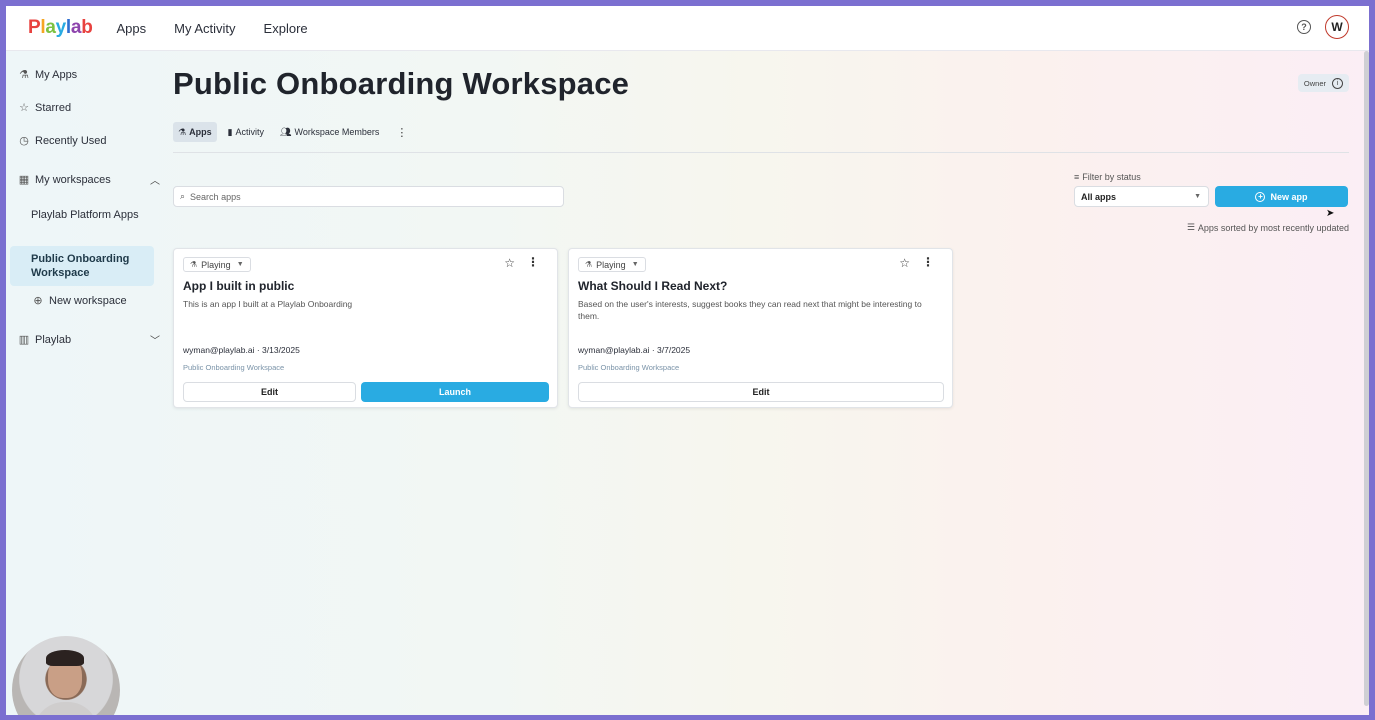  I want to click on search-input, so click(370, 196).